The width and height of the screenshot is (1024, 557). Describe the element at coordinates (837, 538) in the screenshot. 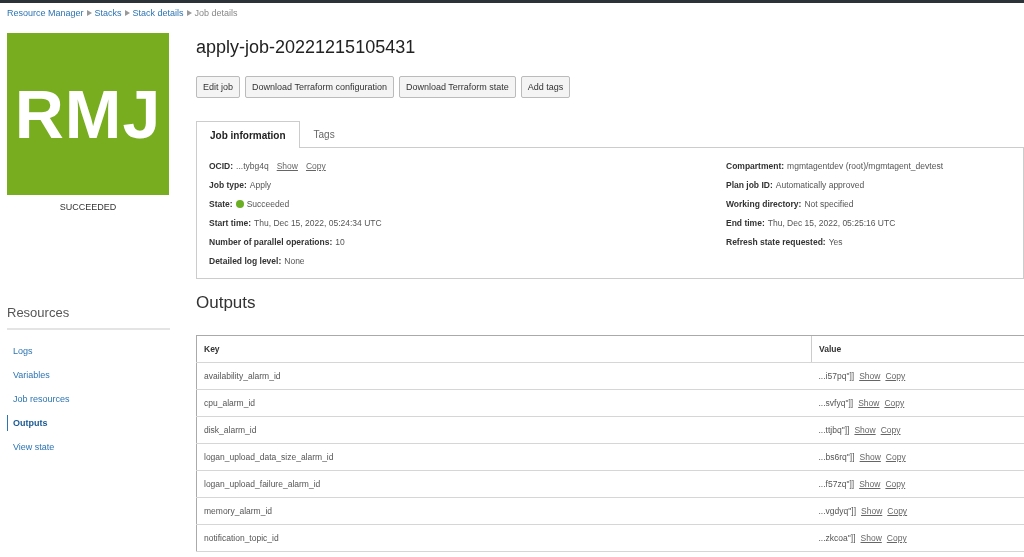

I see `table-cell: ...zkcoa"]]` at that location.